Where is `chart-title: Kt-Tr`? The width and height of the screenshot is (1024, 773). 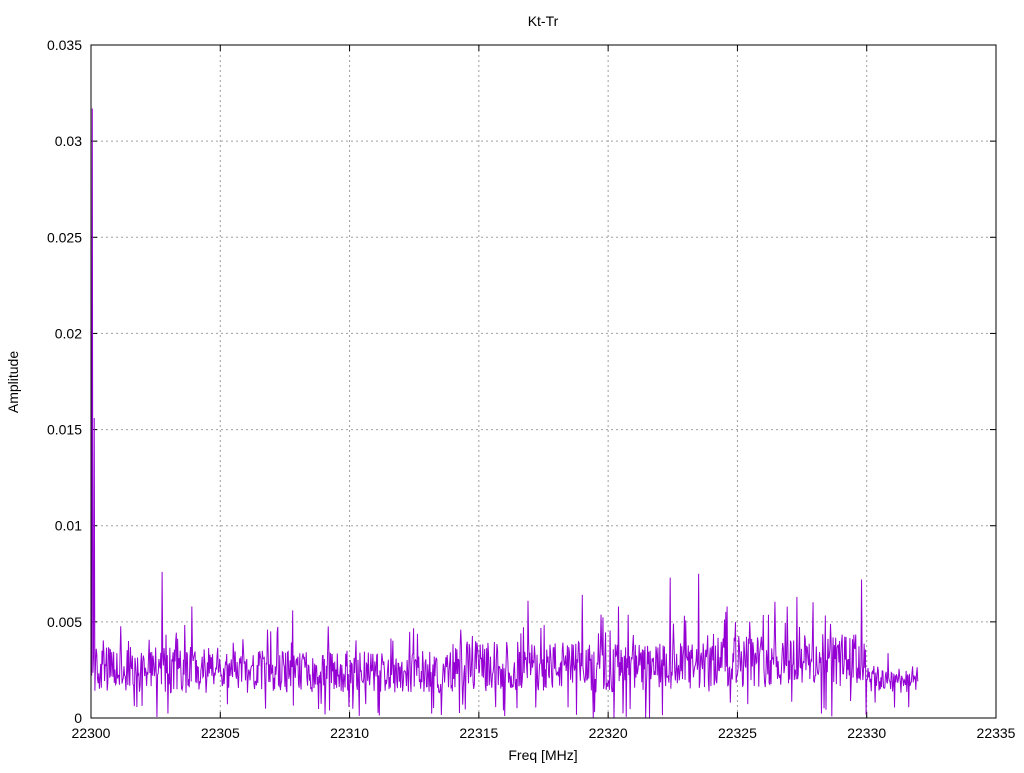 chart-title: Kt-Tr is located at coordinates (543, 21).